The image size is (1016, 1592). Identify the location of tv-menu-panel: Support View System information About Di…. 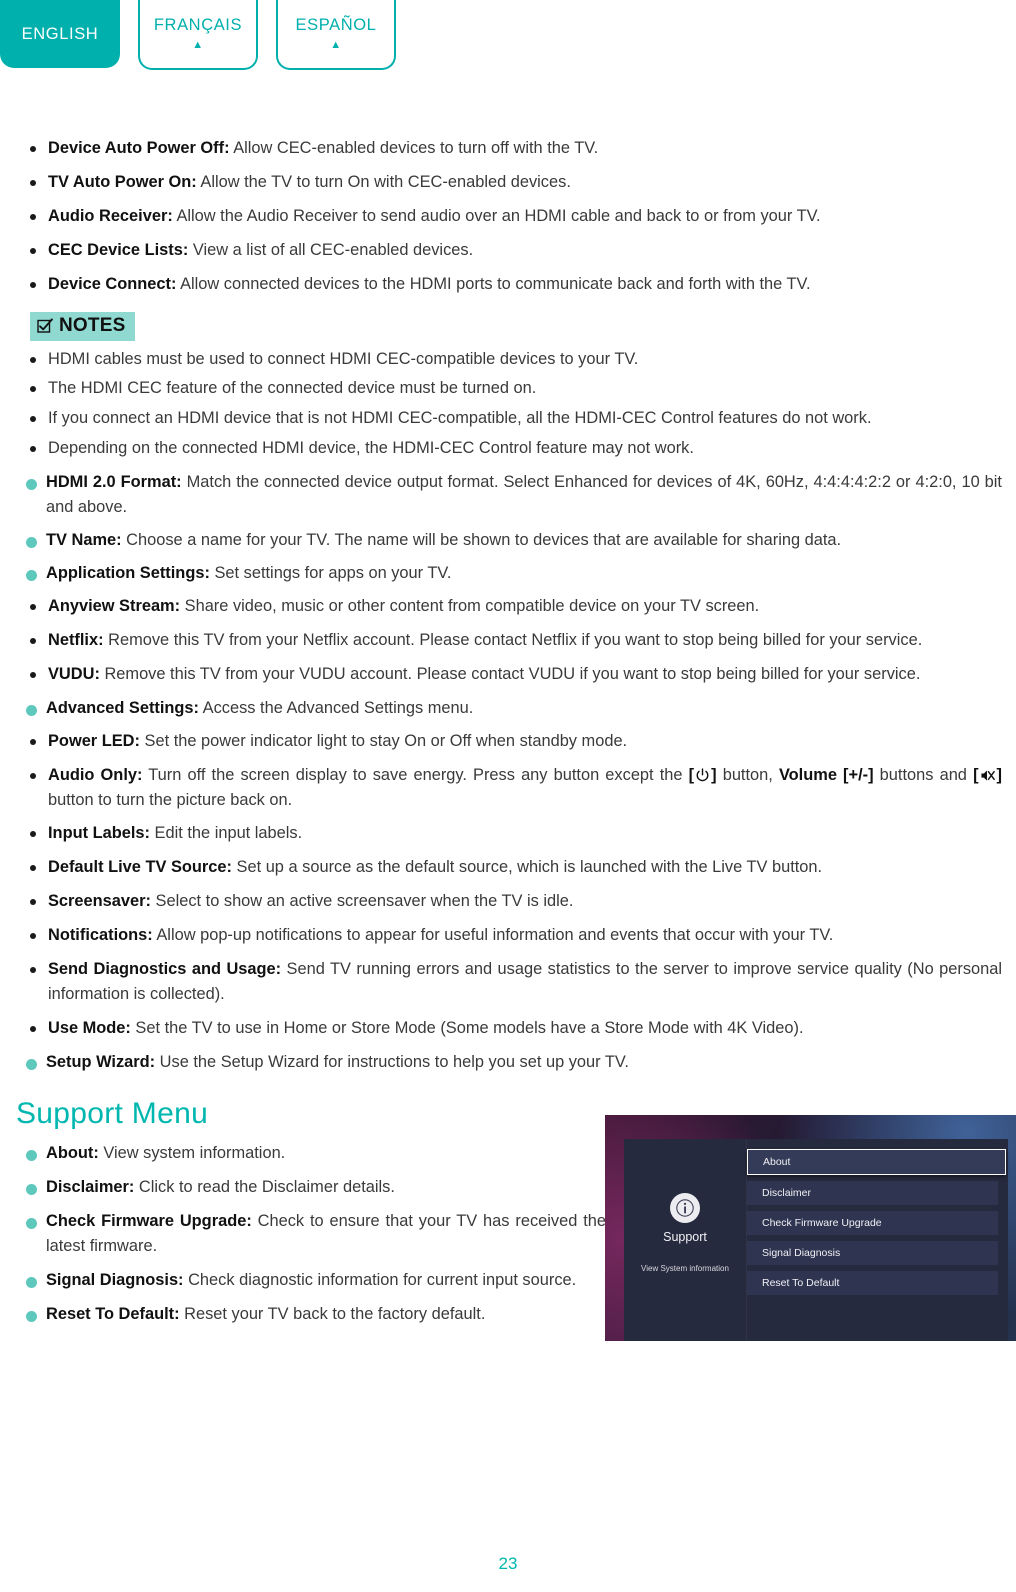
(816, 1240).